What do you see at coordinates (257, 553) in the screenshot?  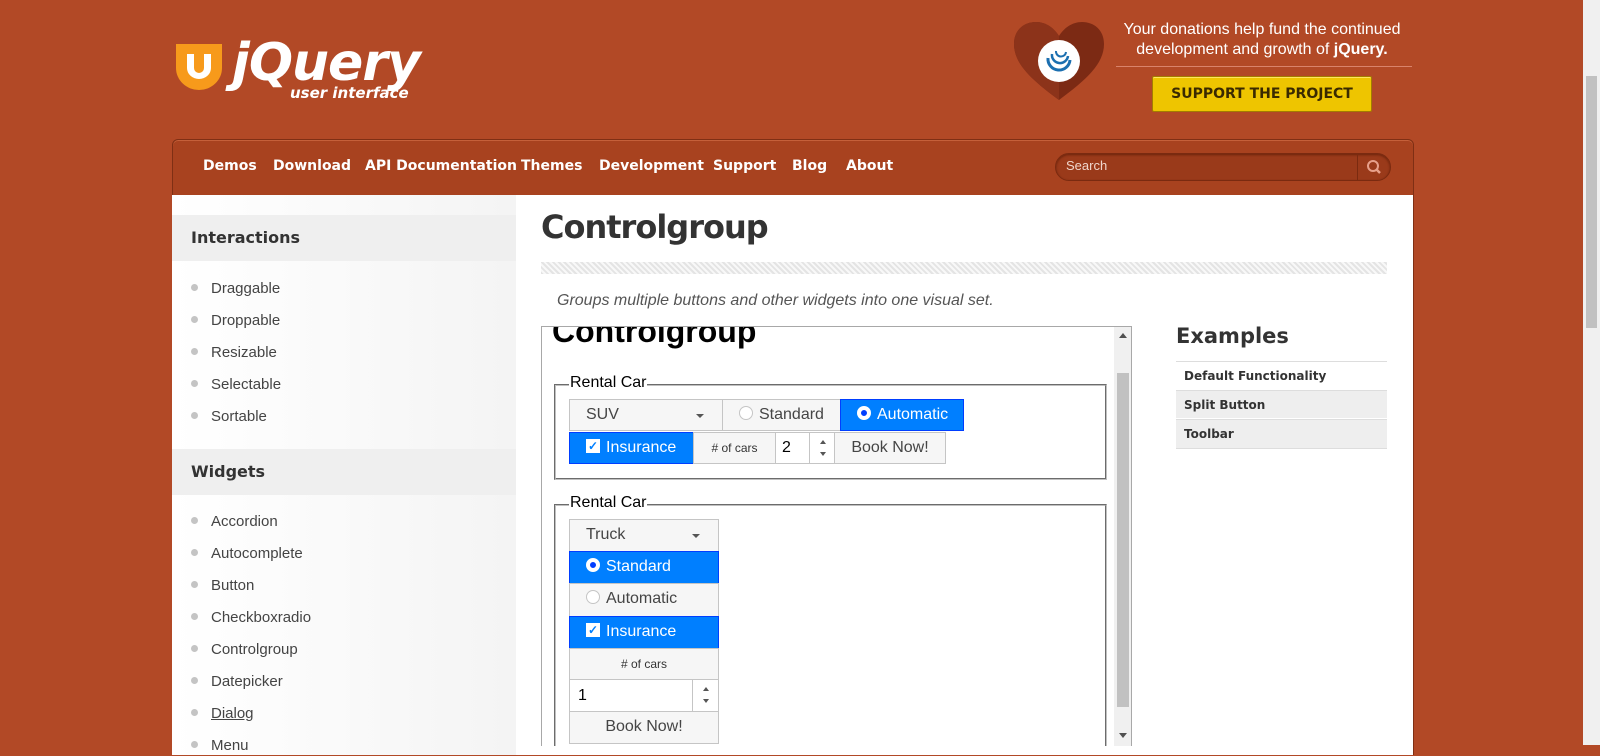 I see `sidebar-item-label: Autocomplete` at bounding box center [257, 553].